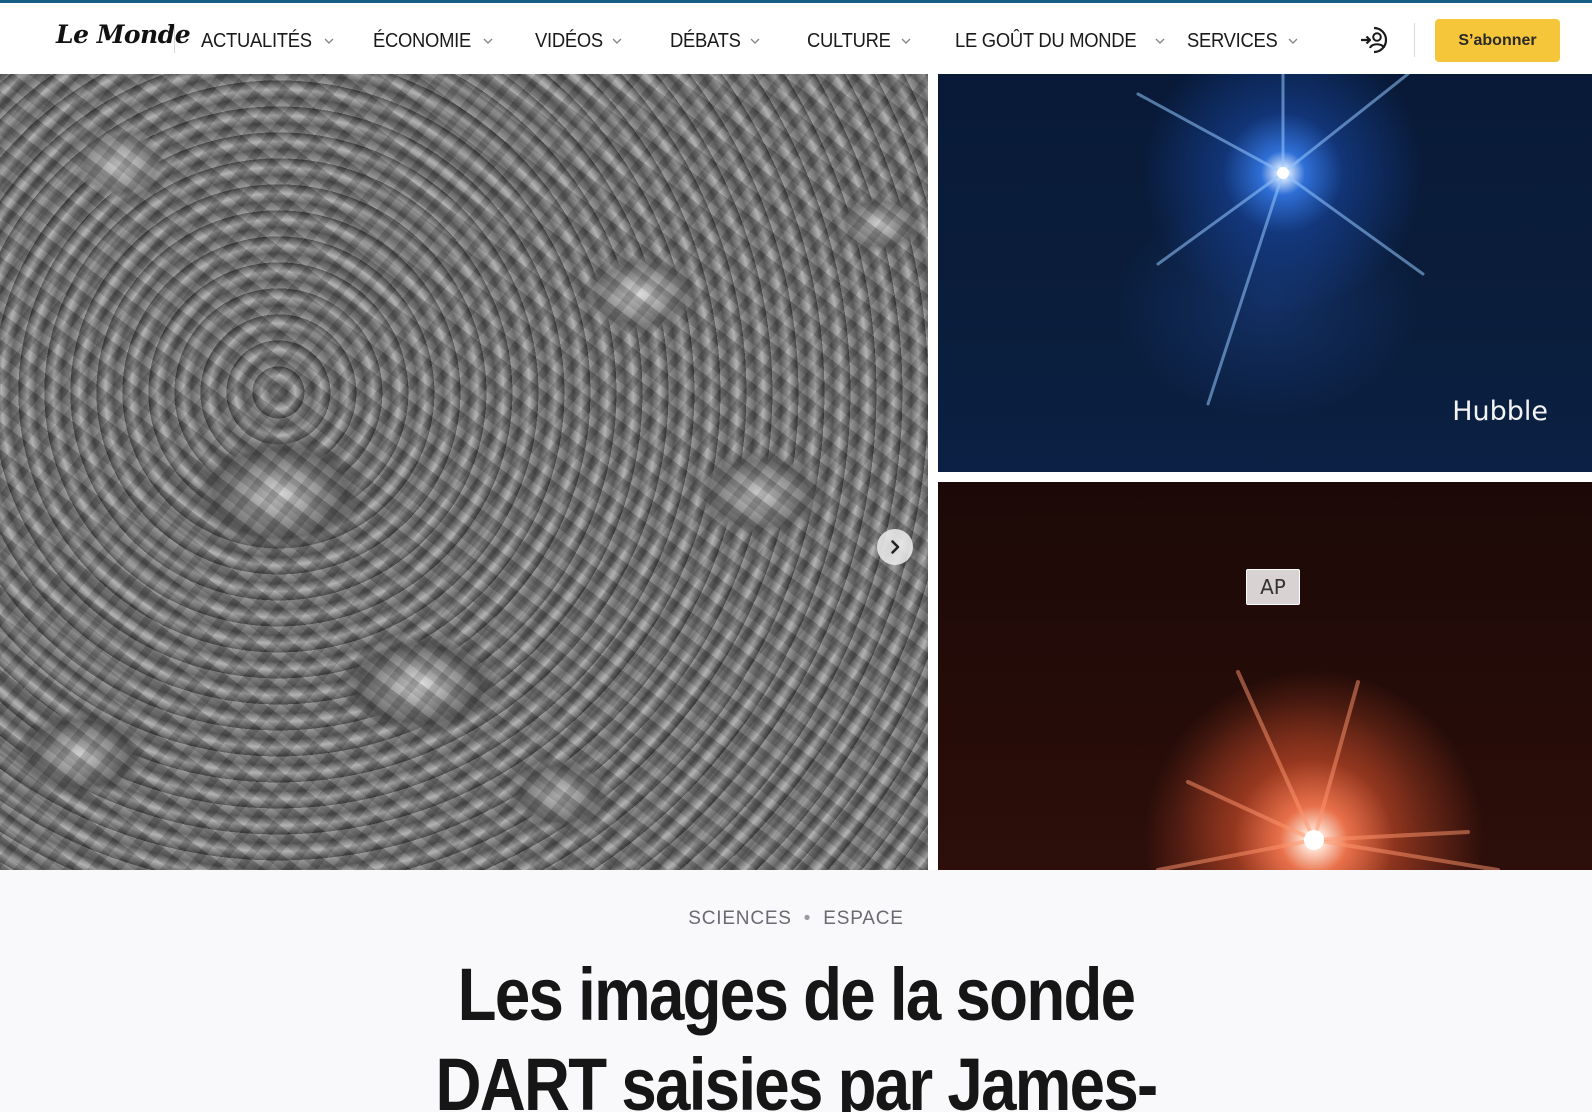 This screenshot has width=1592, height=1112. Describe the element at coordinates (256, 40) in the screenshot. I see `nav-label: ACTUALITÉS` at that location.